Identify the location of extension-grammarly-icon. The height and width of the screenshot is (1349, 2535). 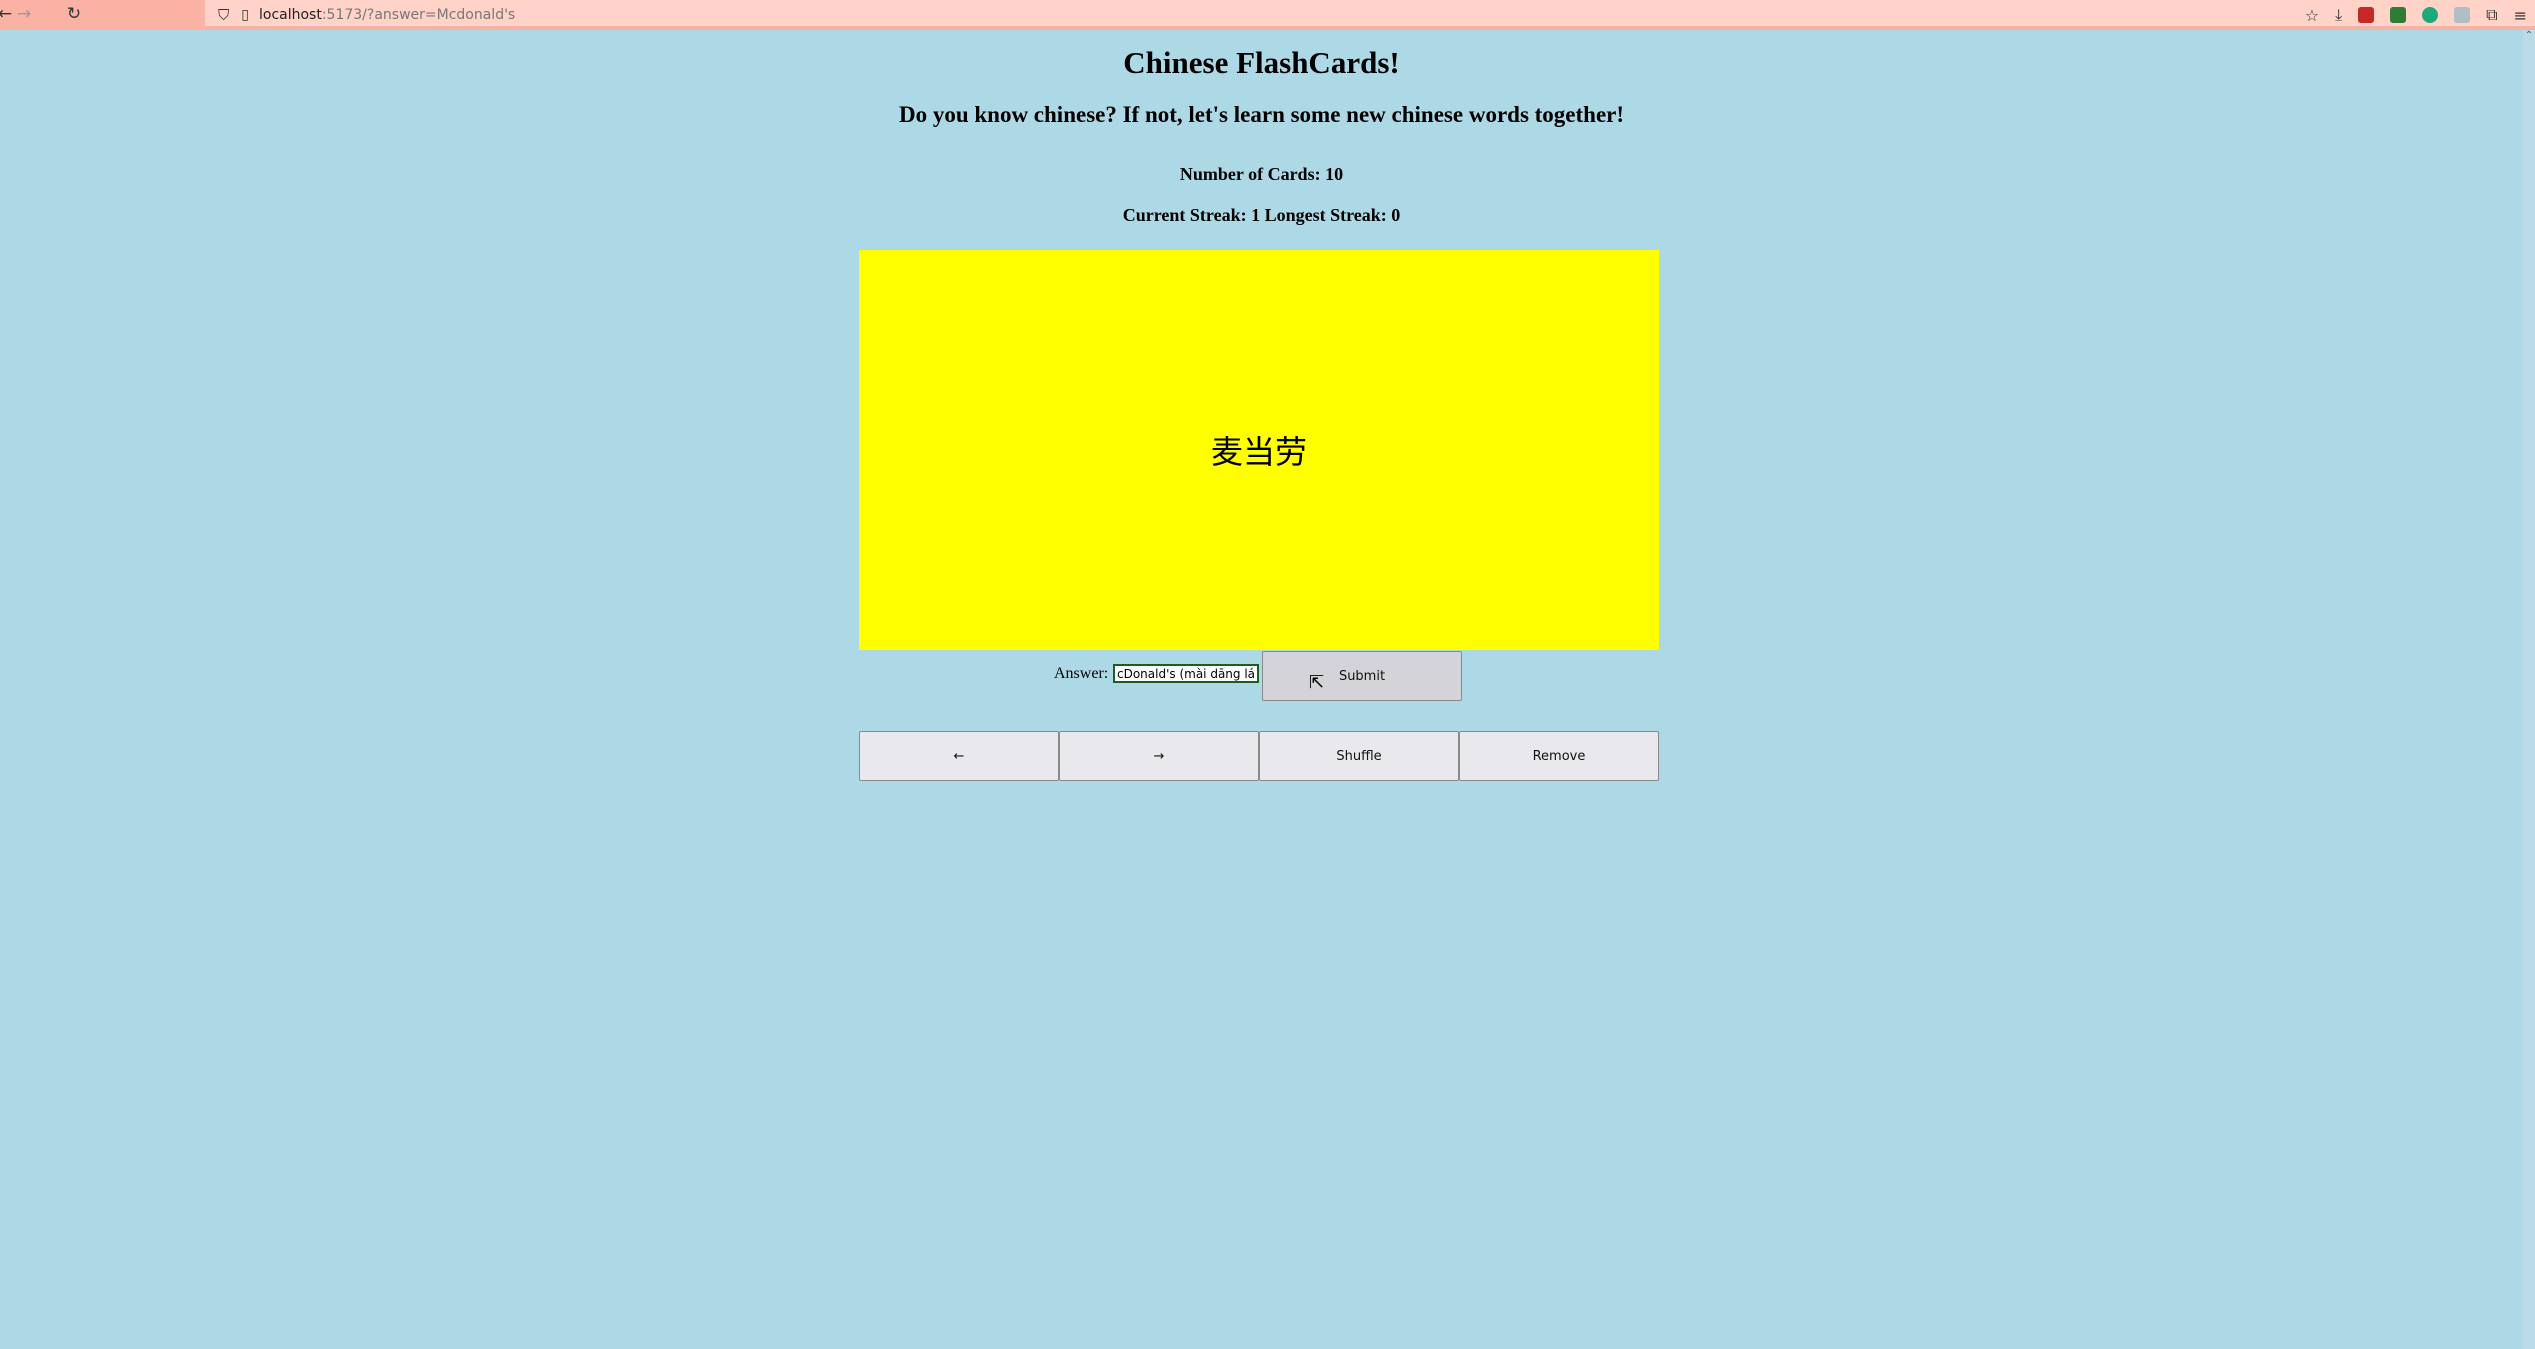
(2430, 15).